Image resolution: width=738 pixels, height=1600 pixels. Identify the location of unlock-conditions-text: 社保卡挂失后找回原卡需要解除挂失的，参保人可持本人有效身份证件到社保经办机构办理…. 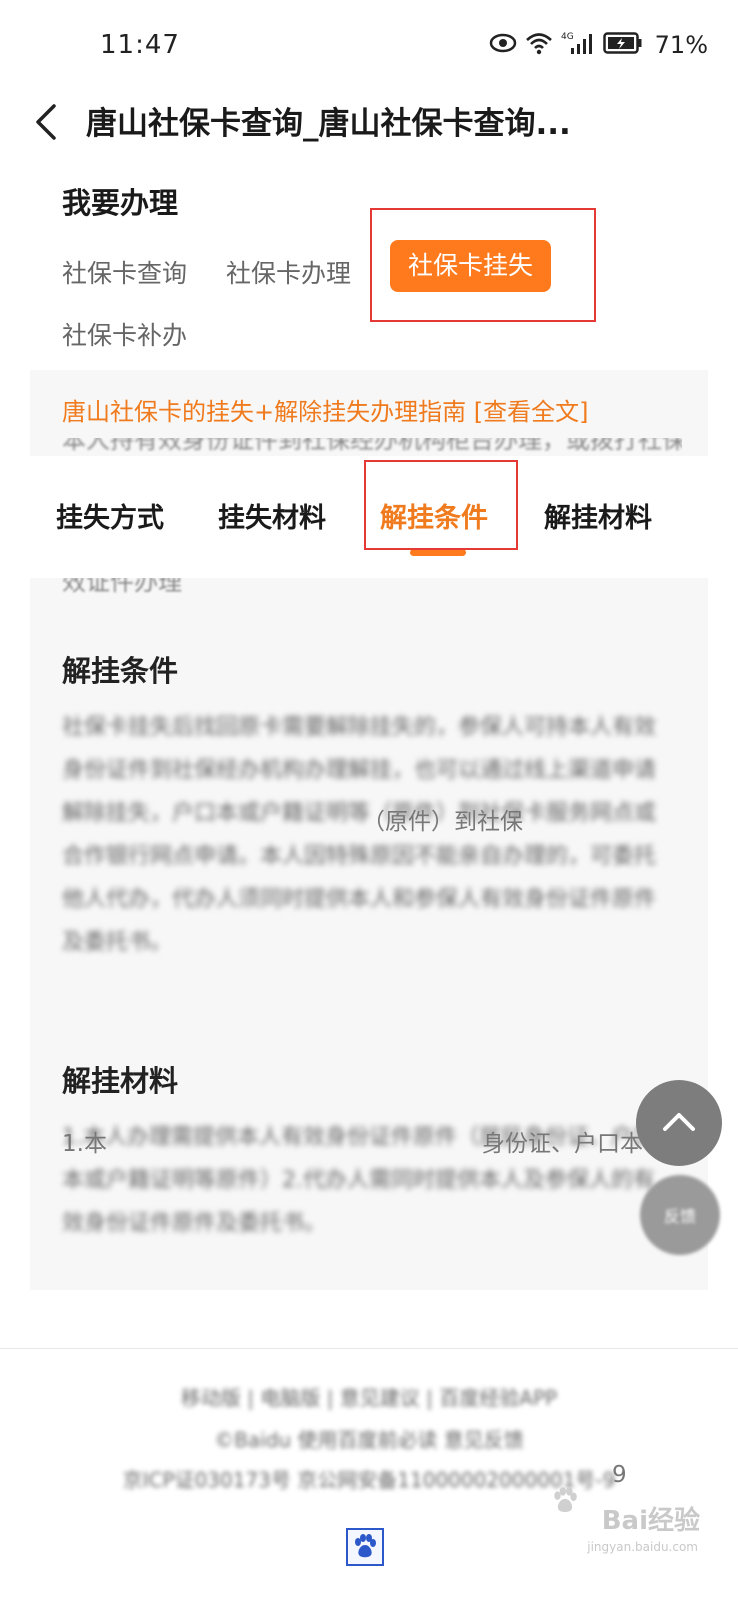
(359, 835).